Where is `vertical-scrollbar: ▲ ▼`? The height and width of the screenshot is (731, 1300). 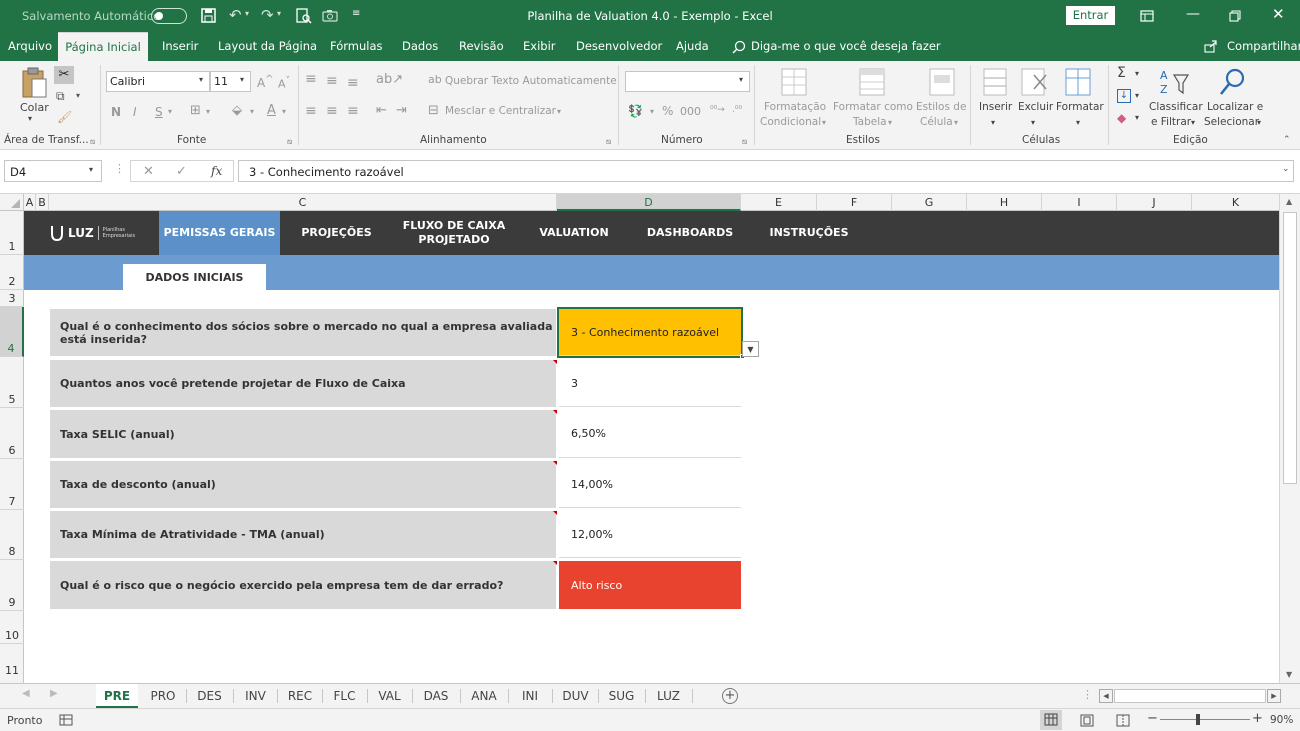
vertical-scrollbar: ▲ ▼ is located at coordinates (1289, 438).